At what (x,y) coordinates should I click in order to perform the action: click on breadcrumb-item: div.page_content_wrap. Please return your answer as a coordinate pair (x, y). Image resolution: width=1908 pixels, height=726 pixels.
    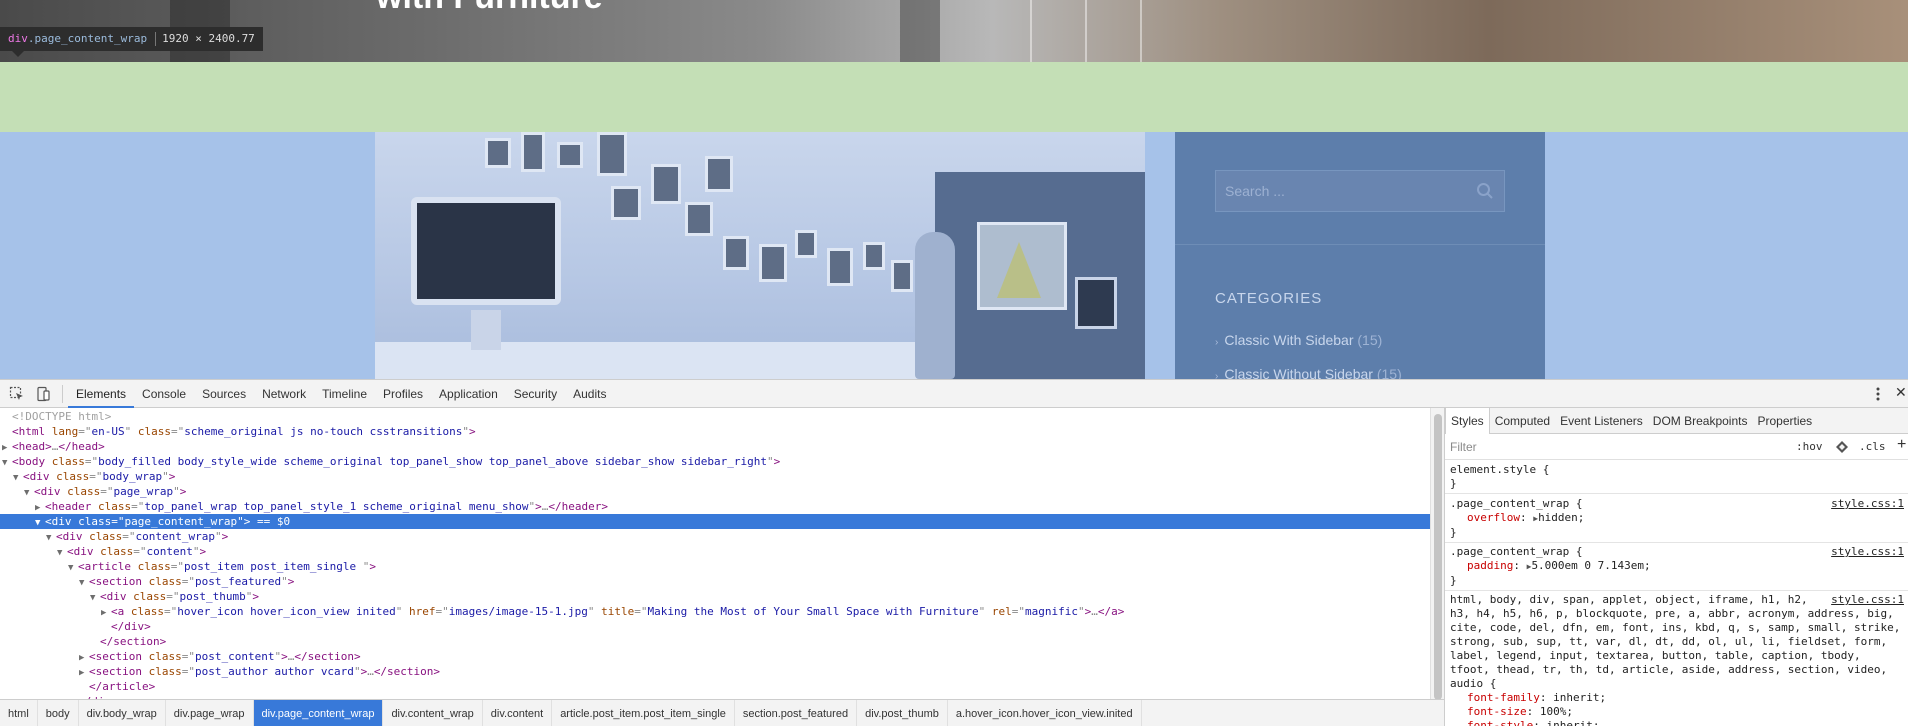
    Looking at the image, I should click on (318, 713).